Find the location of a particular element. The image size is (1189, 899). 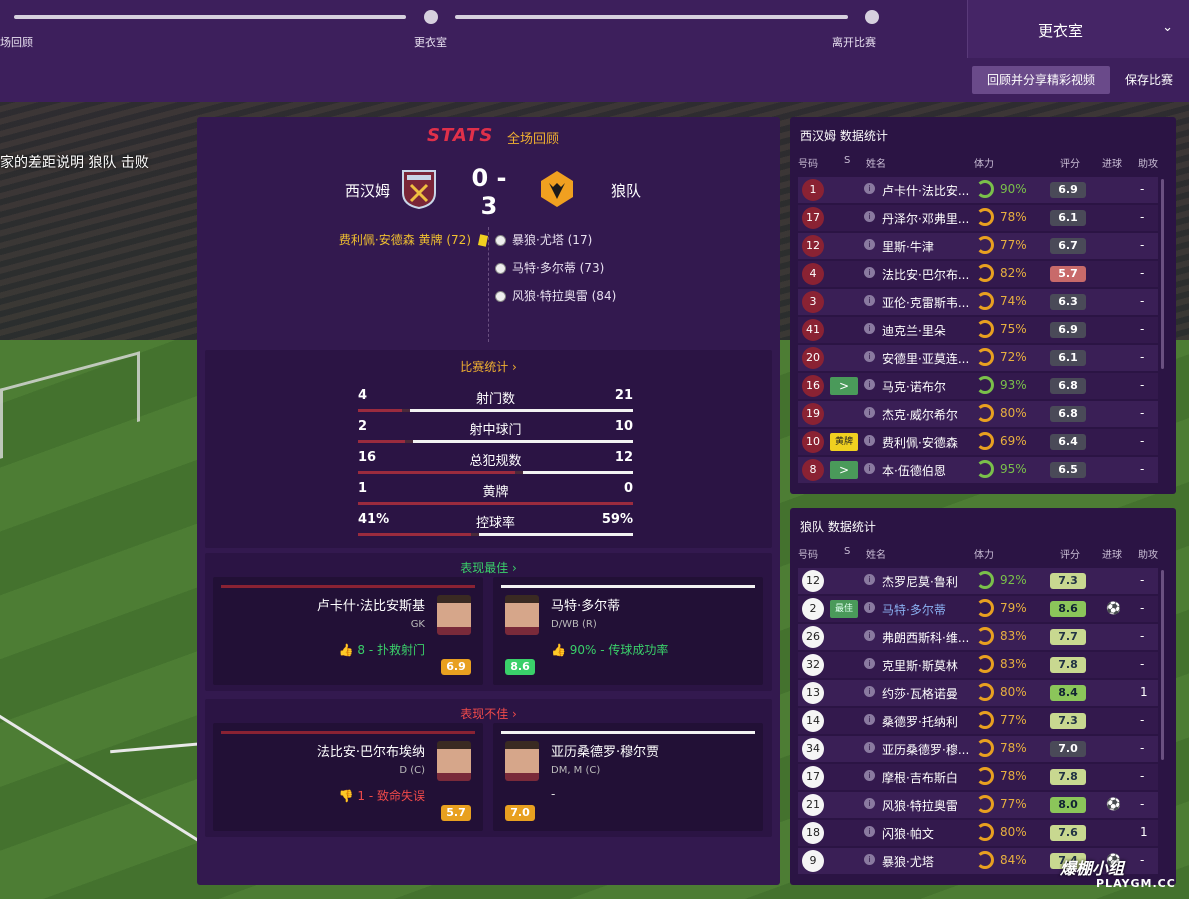

best-home-player-card: 卢卡什·法比安斯基 GK 👍 8 - 扑救射门 6.9 is located at coordinates (348, 631).